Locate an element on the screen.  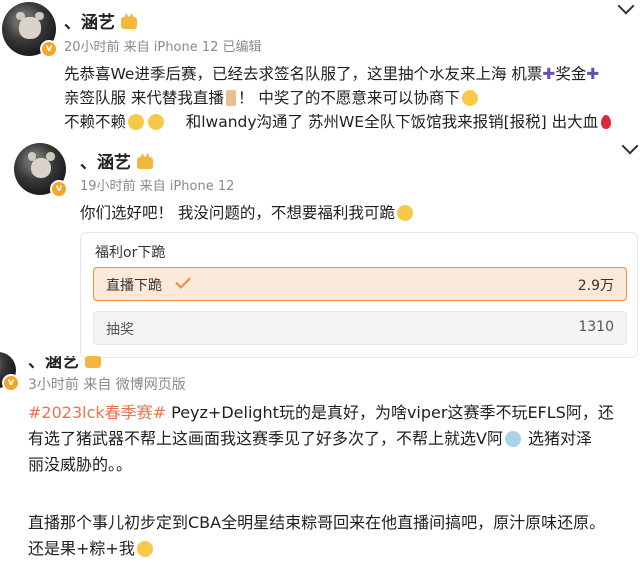
glasses-emoji-icon is located at coordinates (144, 549).